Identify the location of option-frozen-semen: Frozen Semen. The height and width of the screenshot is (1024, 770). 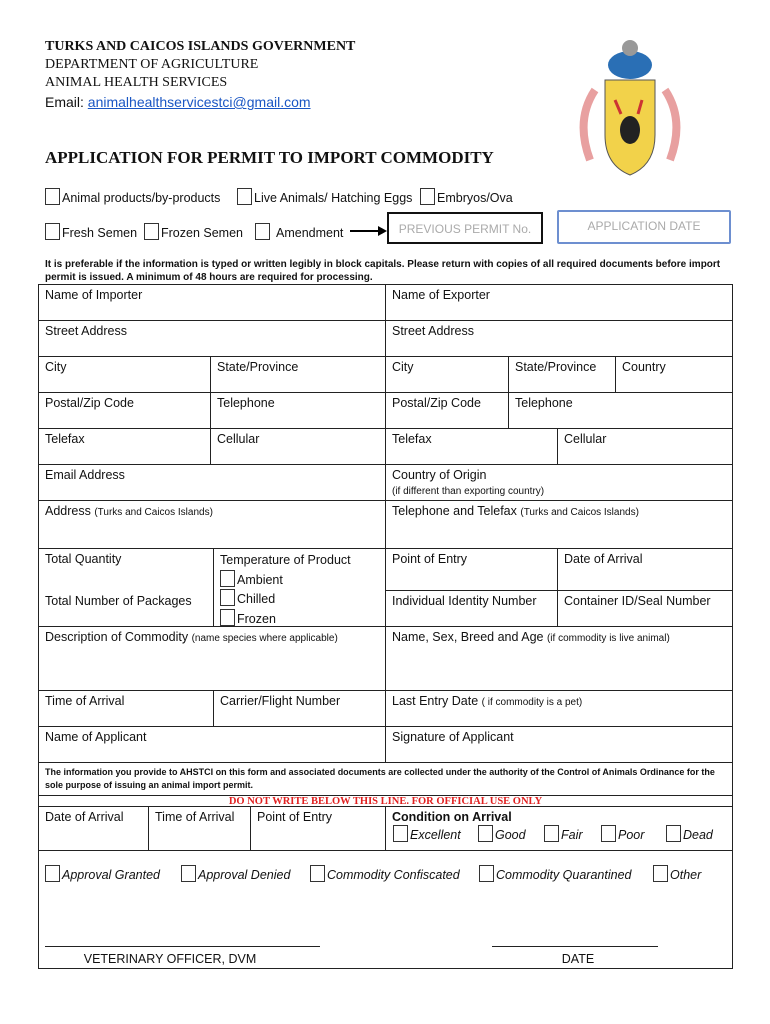
(193, 231).